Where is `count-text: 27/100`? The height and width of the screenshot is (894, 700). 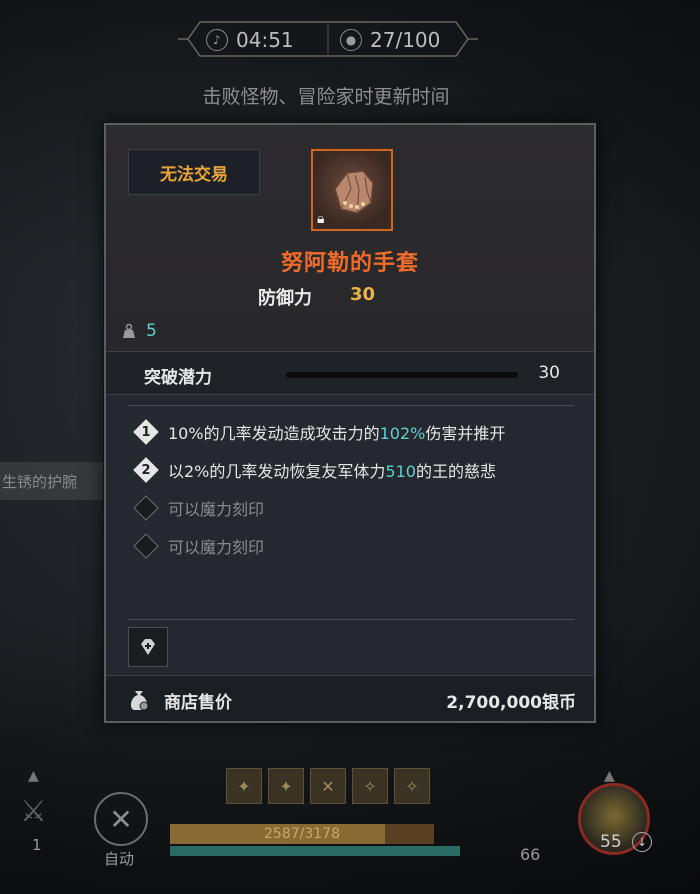 count-text: 27/100 is located at coordinates (405, 40).